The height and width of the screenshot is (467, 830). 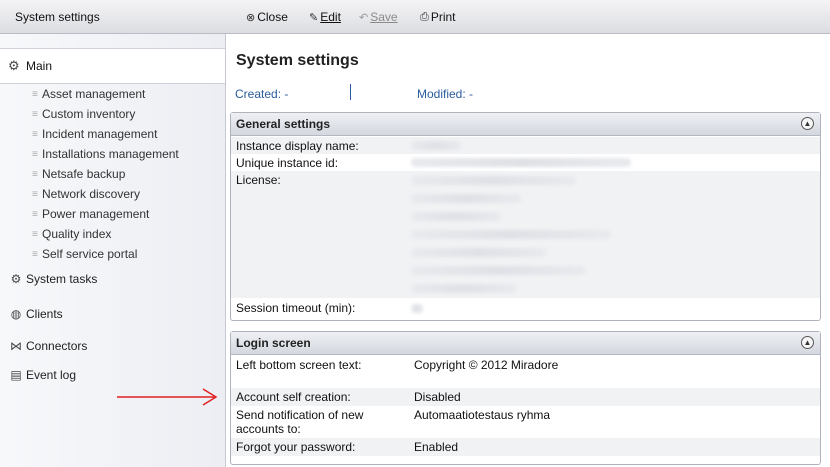 What do you see at coordinates (525, 124) in the screenshot?
I see `general-settings-header: General settings ▲` at bounding box center [525, 124].